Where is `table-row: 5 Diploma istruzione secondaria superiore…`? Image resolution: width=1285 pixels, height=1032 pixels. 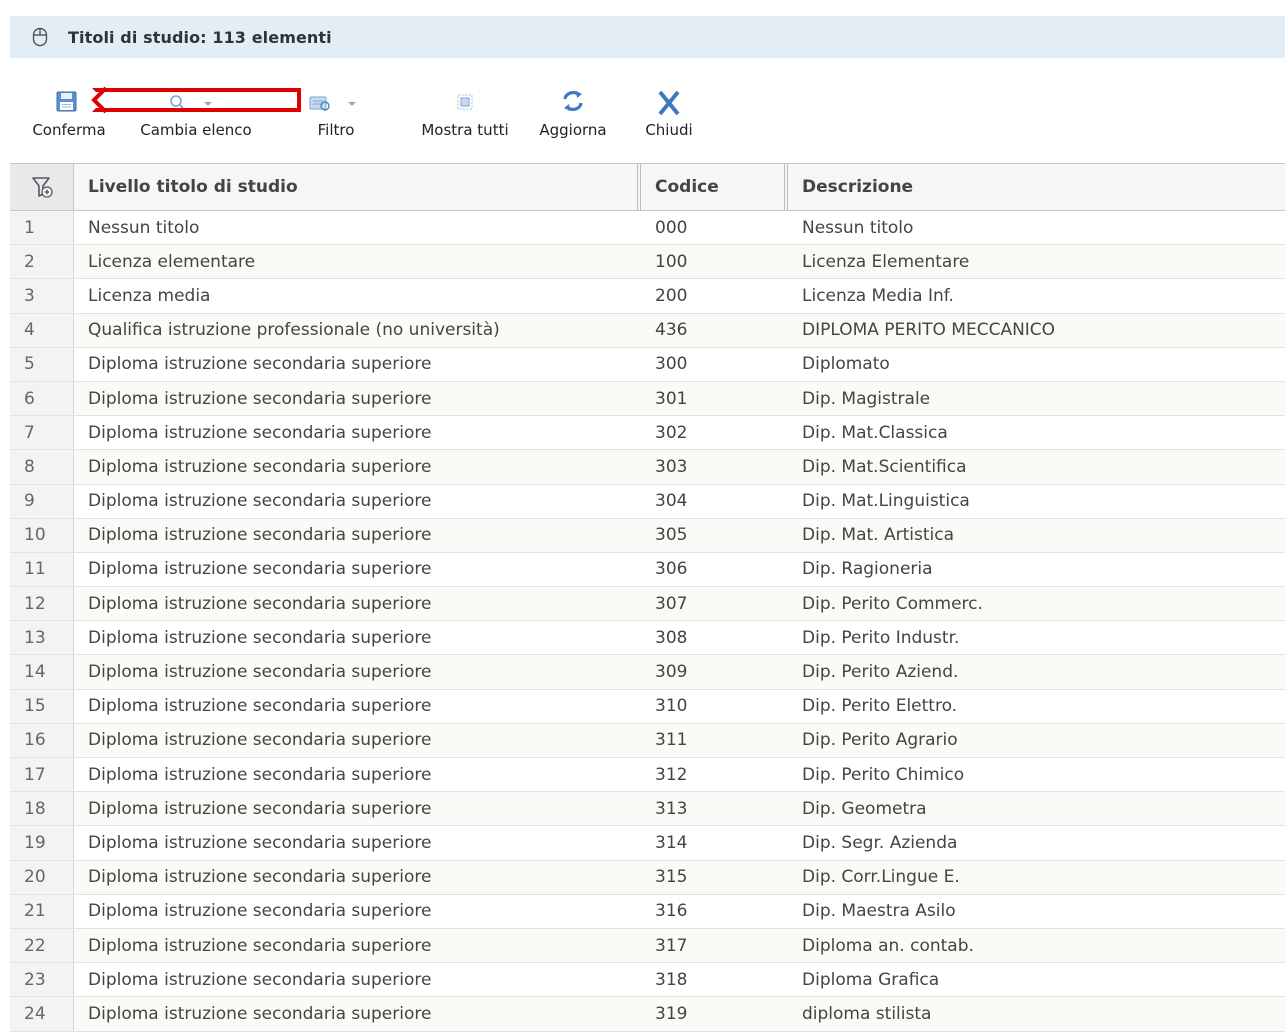
table-row: 5 Diploma istruzione secondaria superiore… is located at coordinates (647, 364).